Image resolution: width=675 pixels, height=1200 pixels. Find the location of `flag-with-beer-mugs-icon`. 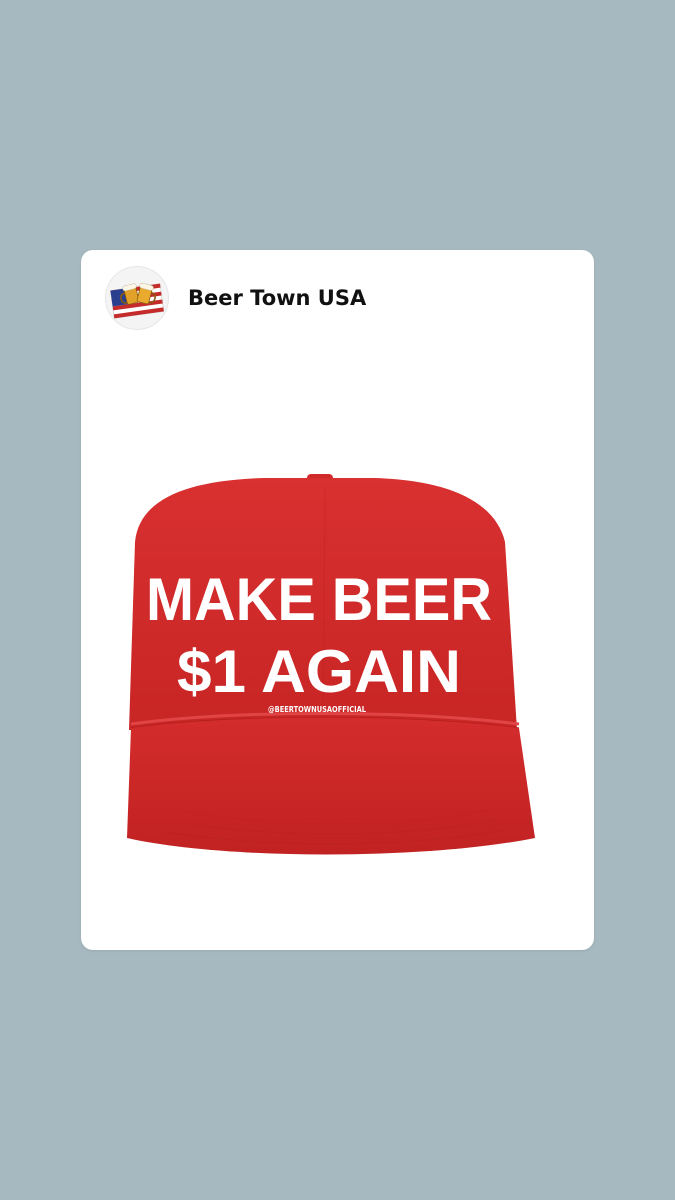

flag-with-beer-mugs-icon is located at coordinates (137, 300).